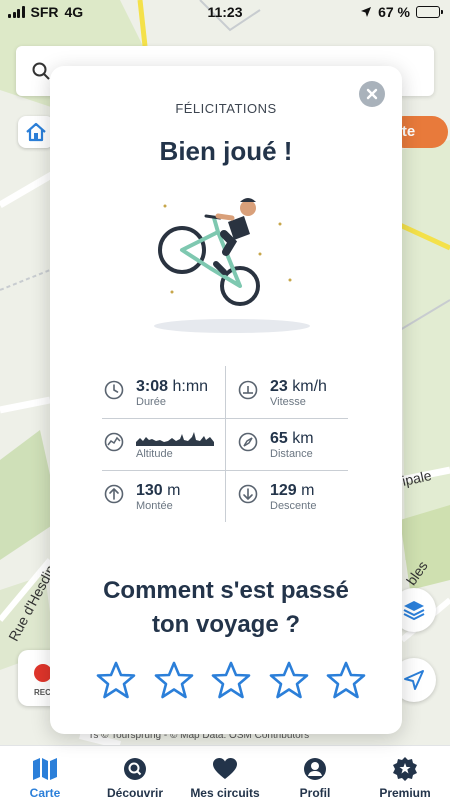  I want to click on battery-percent: 67 %, so click(394, 12).